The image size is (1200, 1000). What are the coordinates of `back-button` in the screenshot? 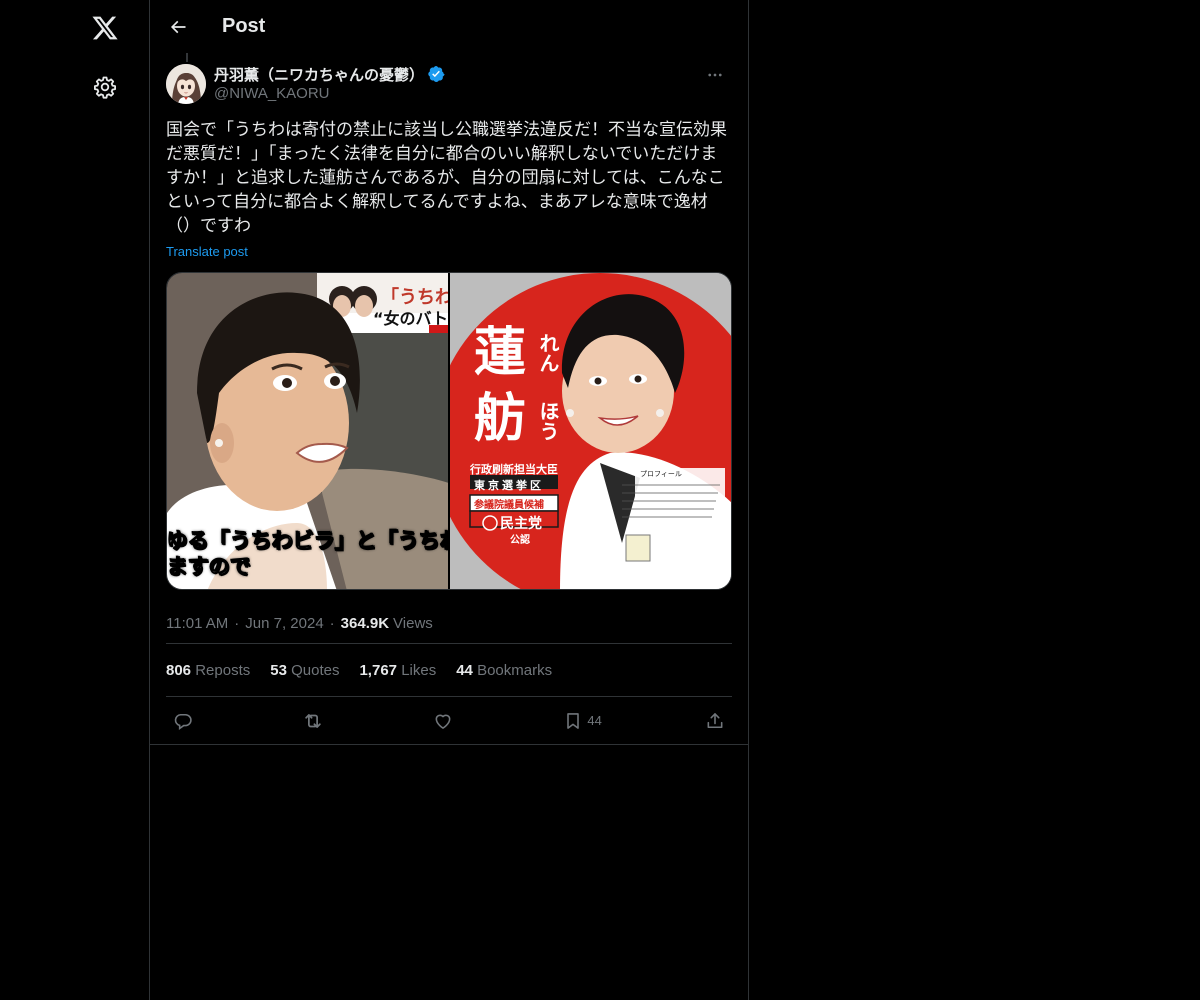 It's located at (178, 27).